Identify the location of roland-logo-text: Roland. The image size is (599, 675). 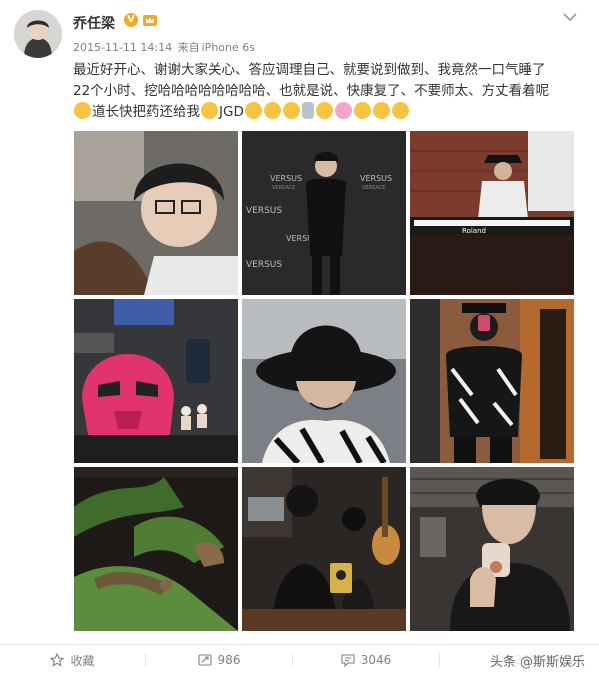
(474, 231).